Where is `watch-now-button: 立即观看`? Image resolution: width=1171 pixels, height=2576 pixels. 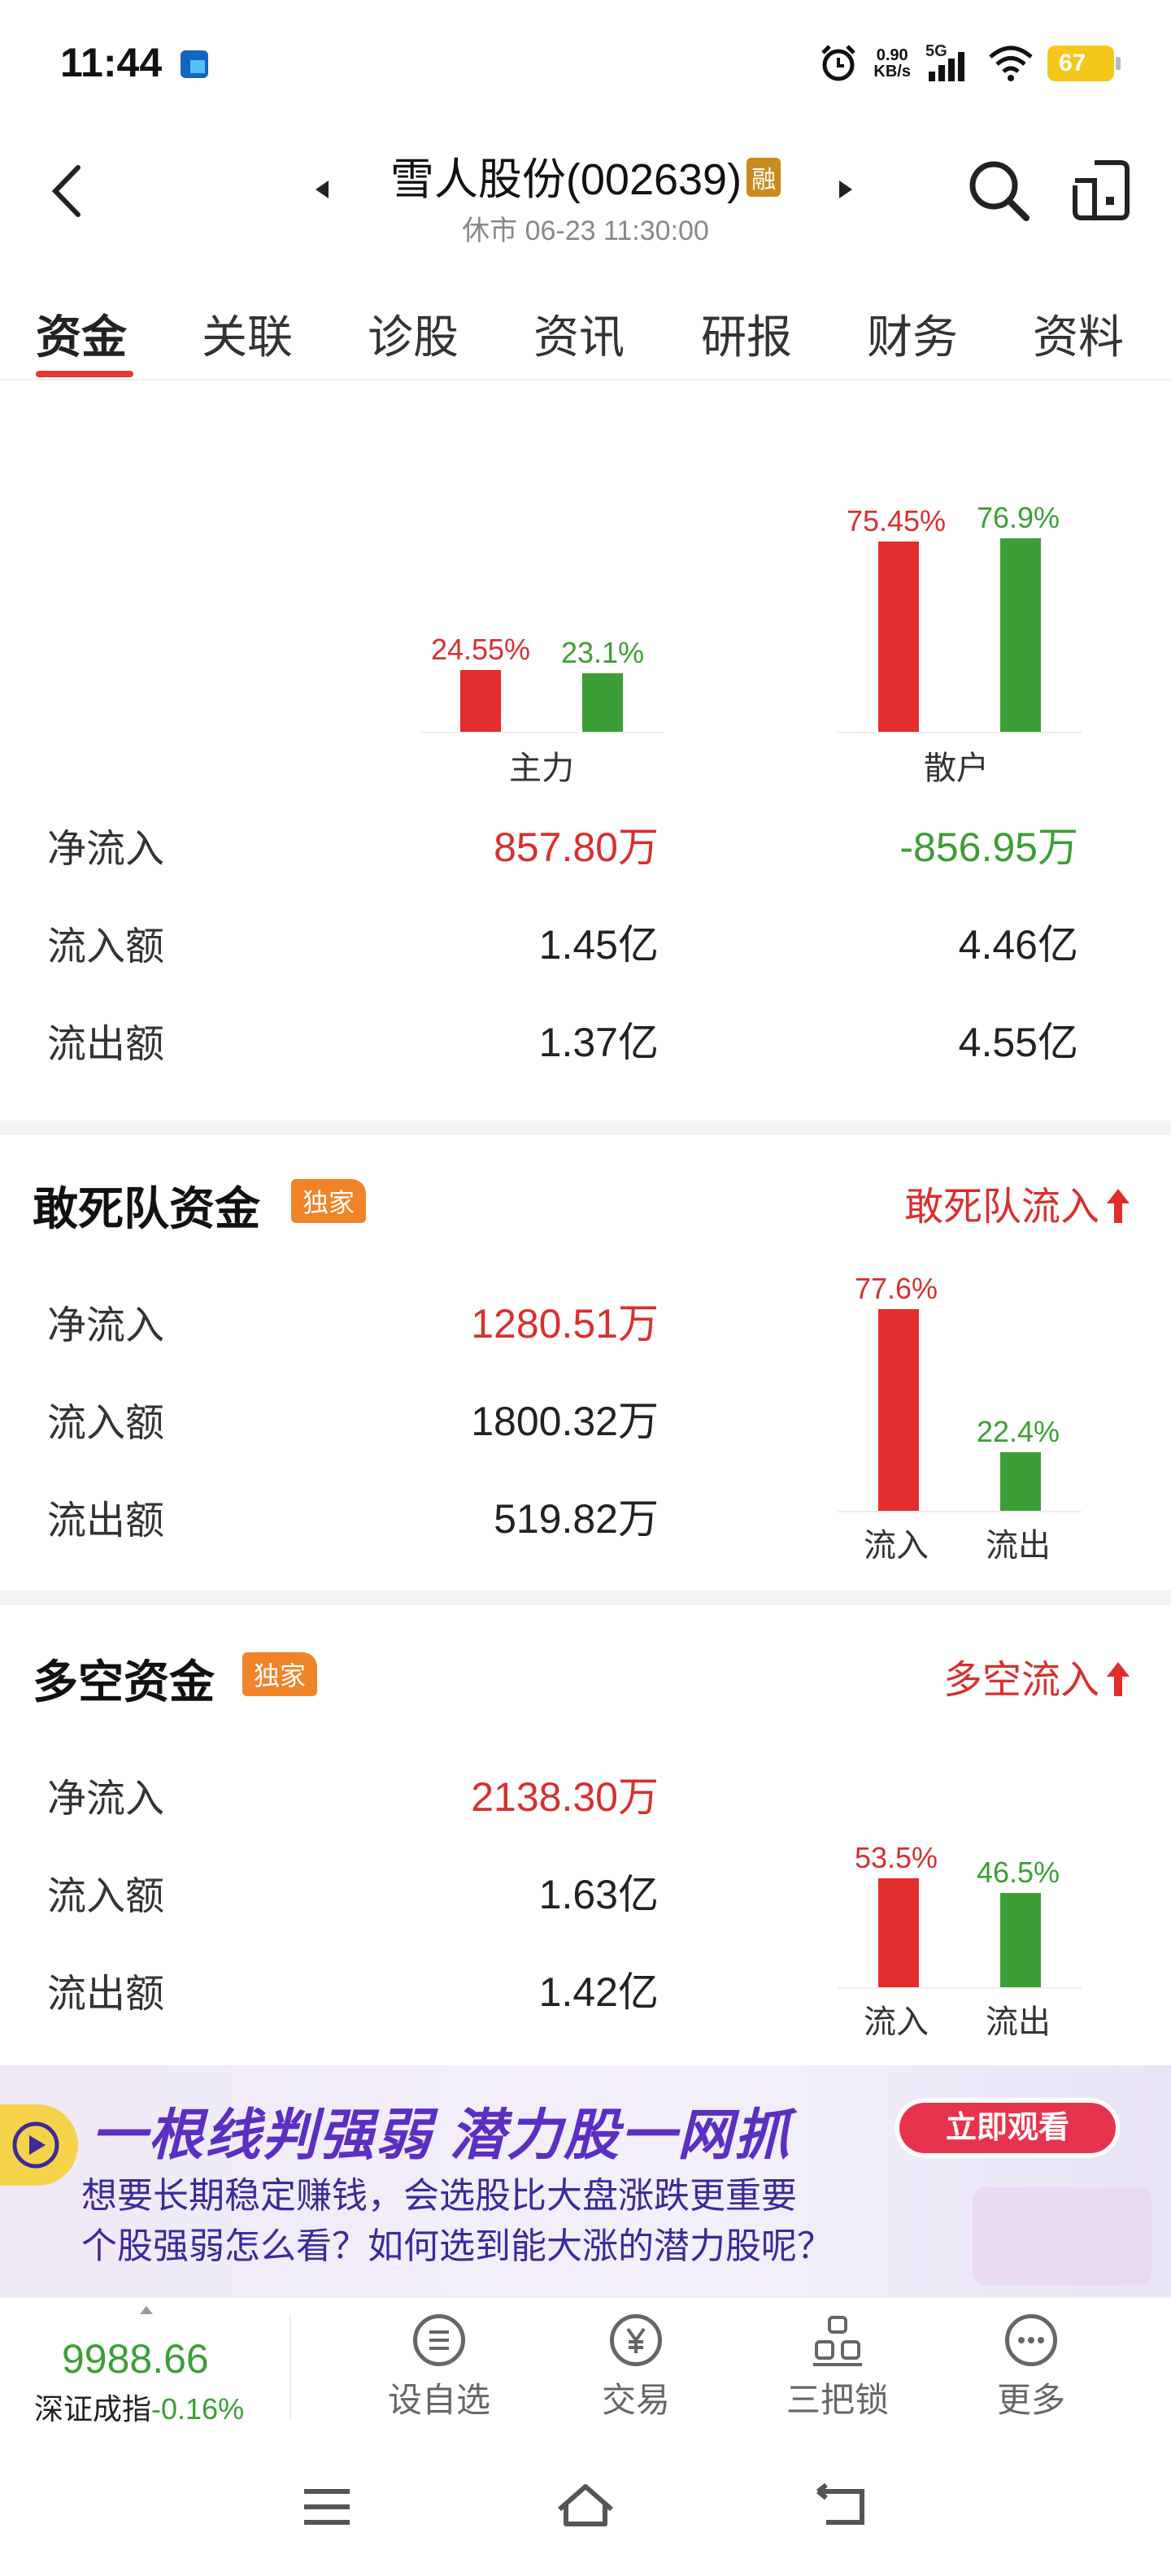 watch-now-button: 立即观看 is located at coordinates (1008, 2128).